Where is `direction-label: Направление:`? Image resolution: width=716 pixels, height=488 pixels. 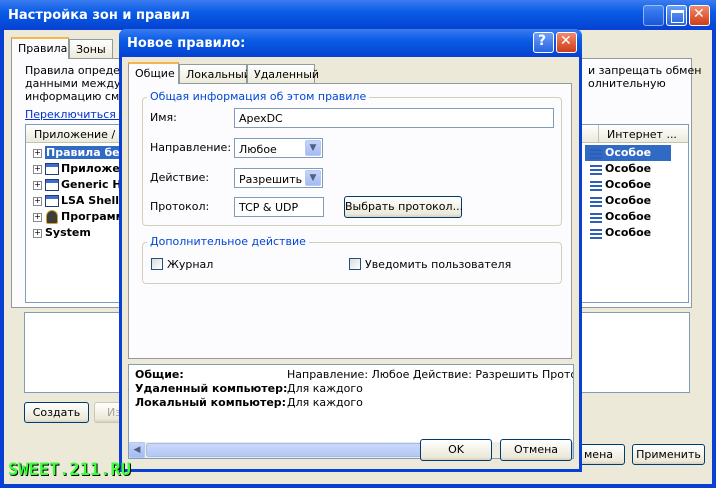
direction-label: Направление: is located at coordinates (191, 147).